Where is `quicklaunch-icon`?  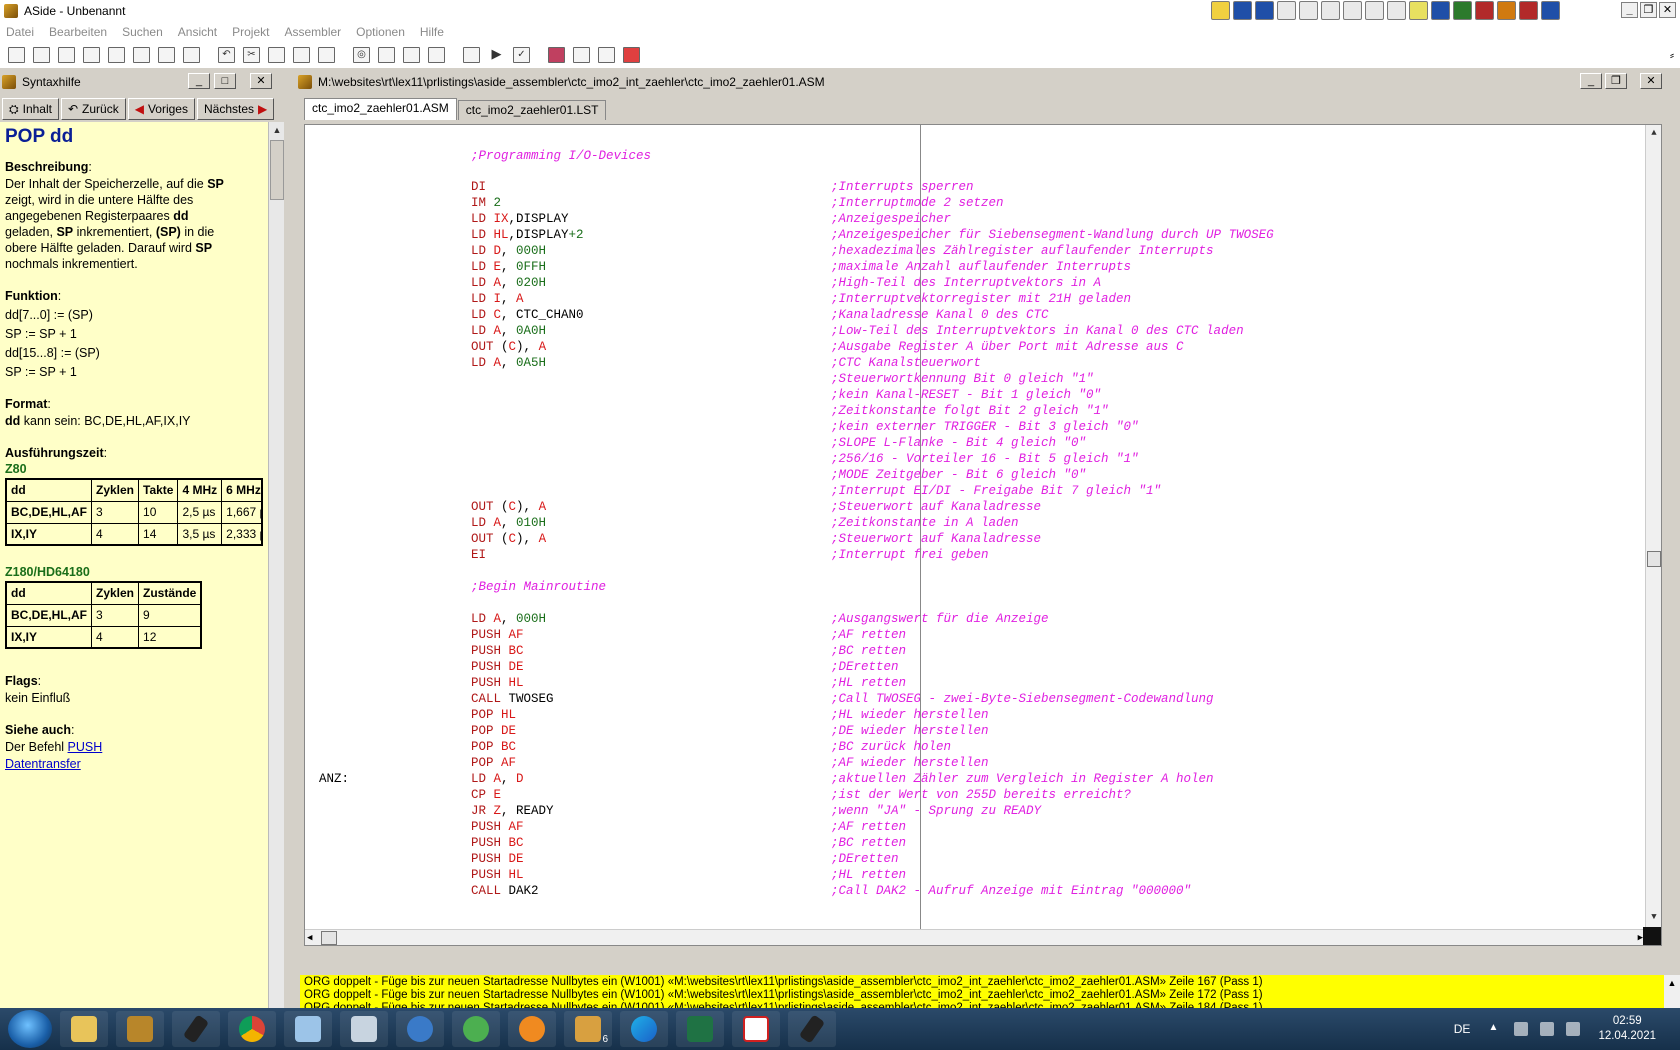
quicklaunch-icon is located at coordinates (1220, 10).